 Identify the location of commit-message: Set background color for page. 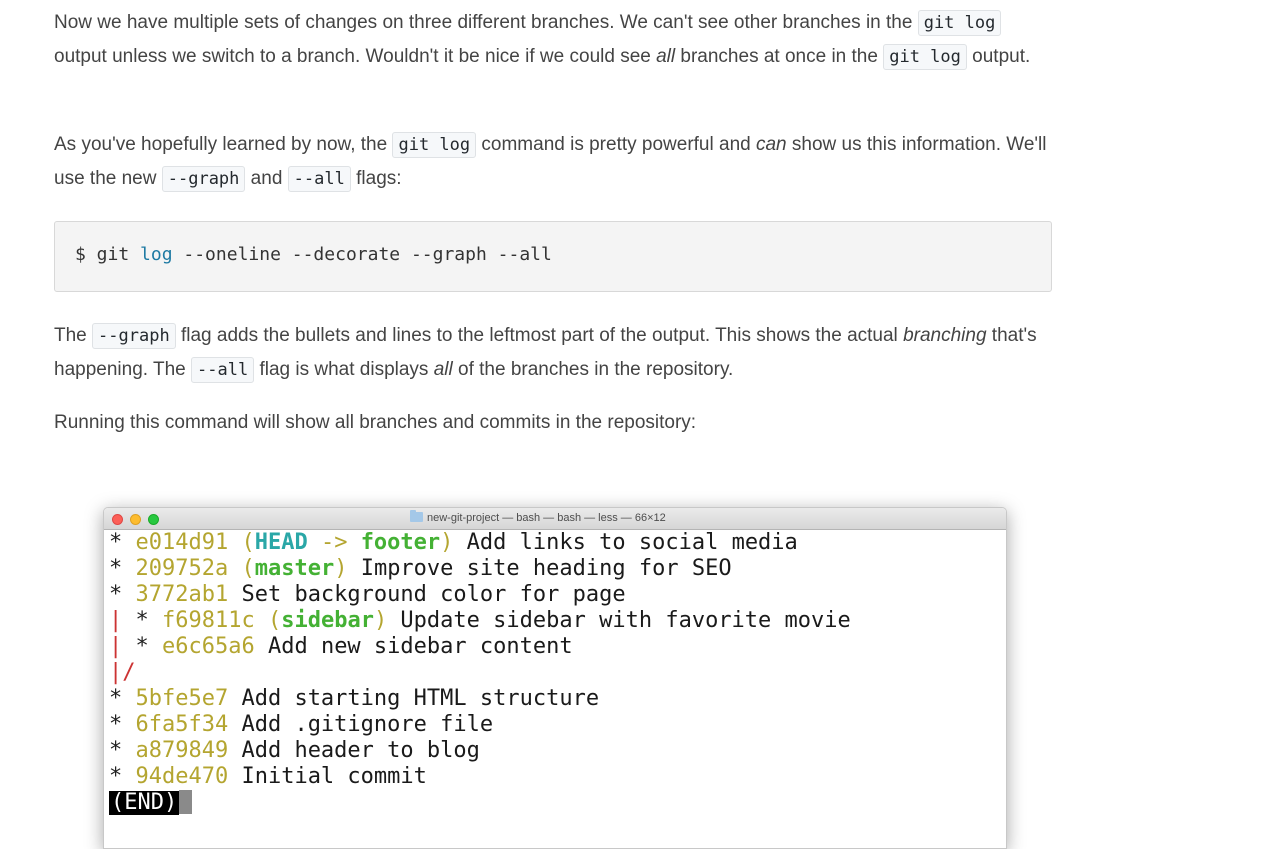
(427, 594).